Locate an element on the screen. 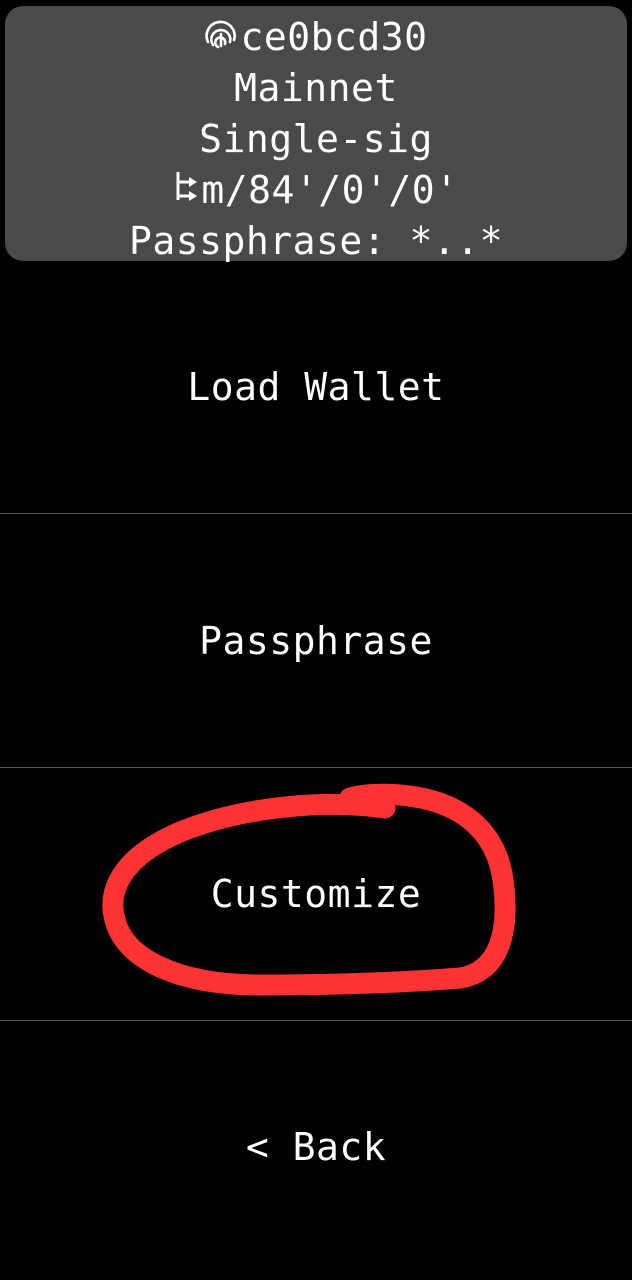 Image resolution: width=632 pixels, height=1280 pixels. passphrase-label: Passphrase is located at coordinates (316, 640).